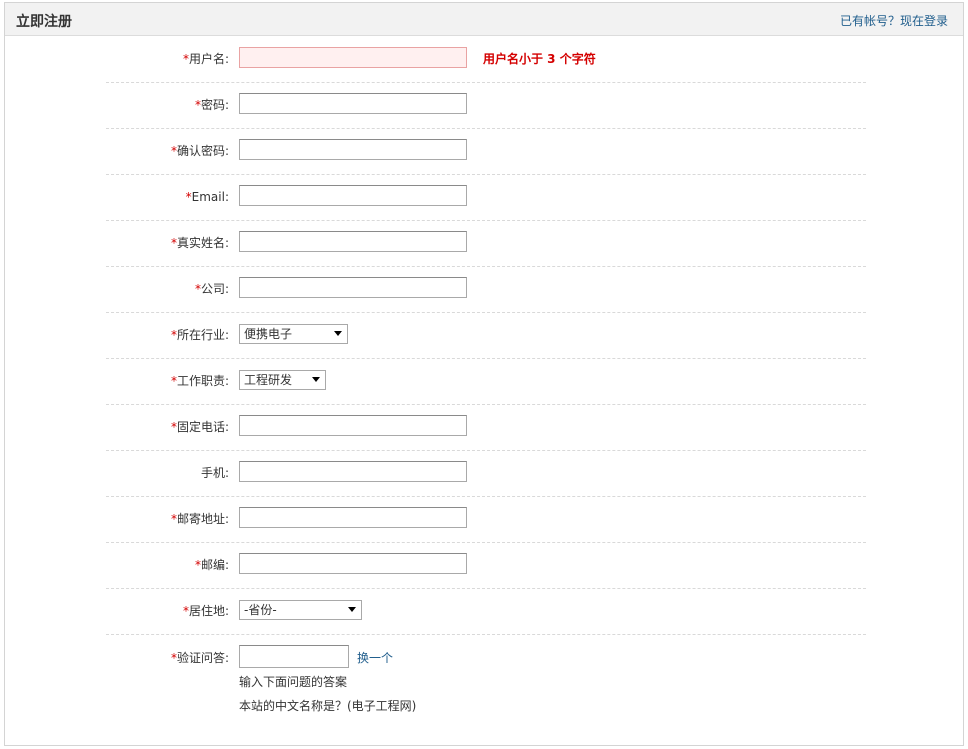  I want to click on real-name-input, so click(353, 241).